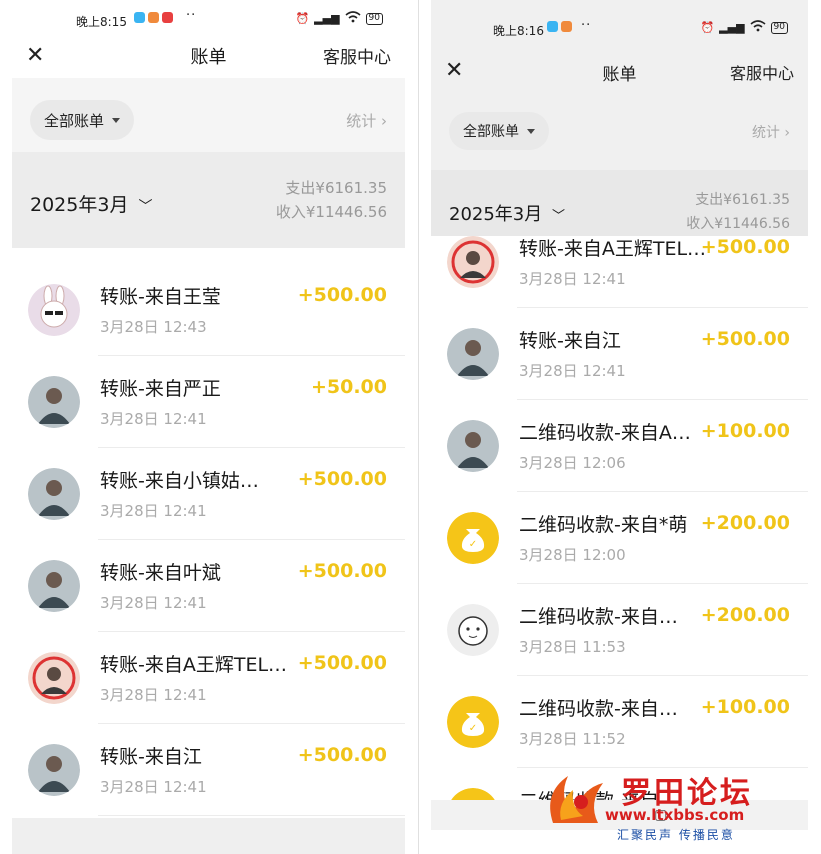 The height and width of the screenshot is (854, 821). What do you see at coordinates (619, 722) in the screenshot?
I see `transaction-row: ✓ 二维码收款-来自… 3月28日 11:52 +100.00` at bounding box center [619, 722].